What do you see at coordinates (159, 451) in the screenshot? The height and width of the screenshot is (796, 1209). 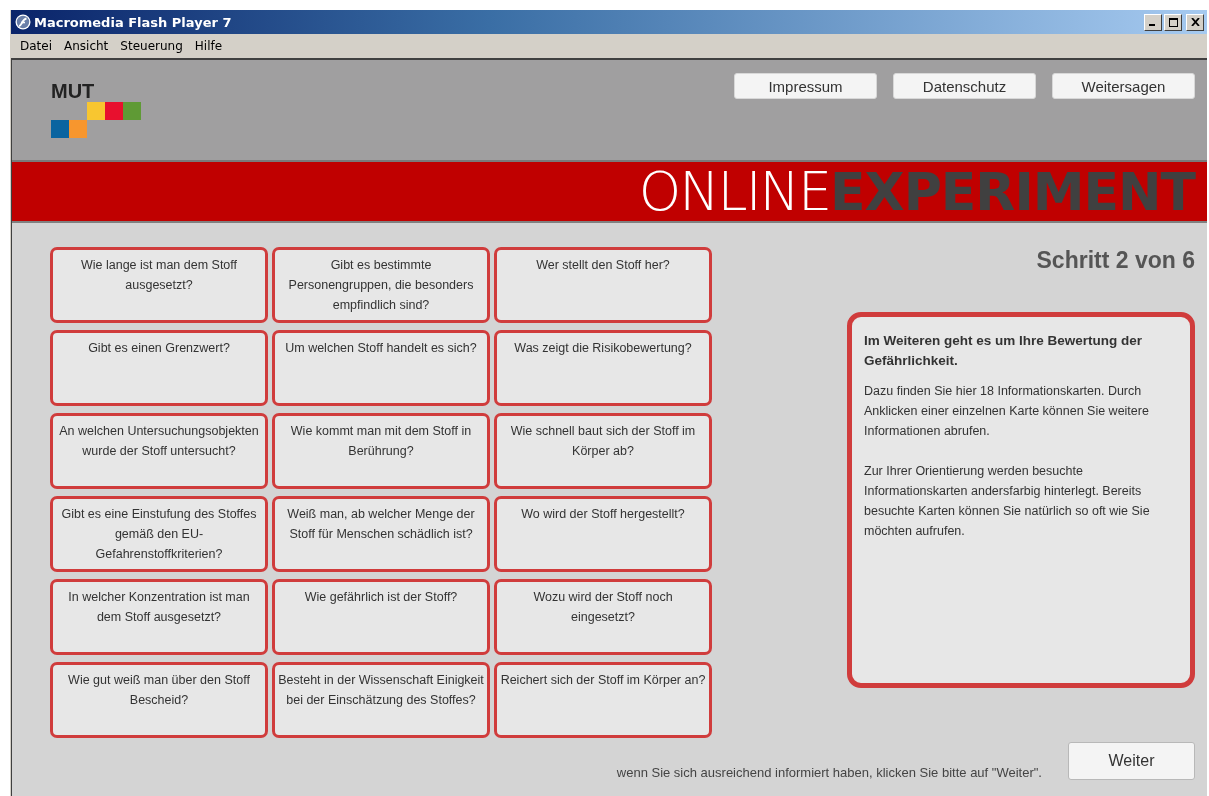 I see `info-card: An welchen Untersuchungsobjekten wurde der Stoff untersucht?` at bounding box center [159, 451].